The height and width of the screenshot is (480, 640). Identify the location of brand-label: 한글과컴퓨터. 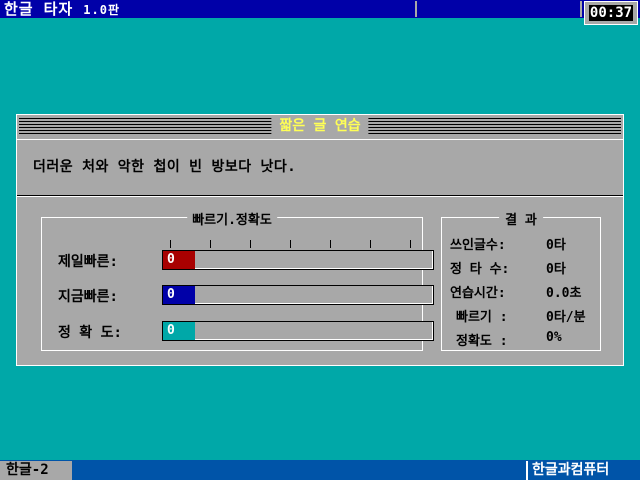
(582, 470).